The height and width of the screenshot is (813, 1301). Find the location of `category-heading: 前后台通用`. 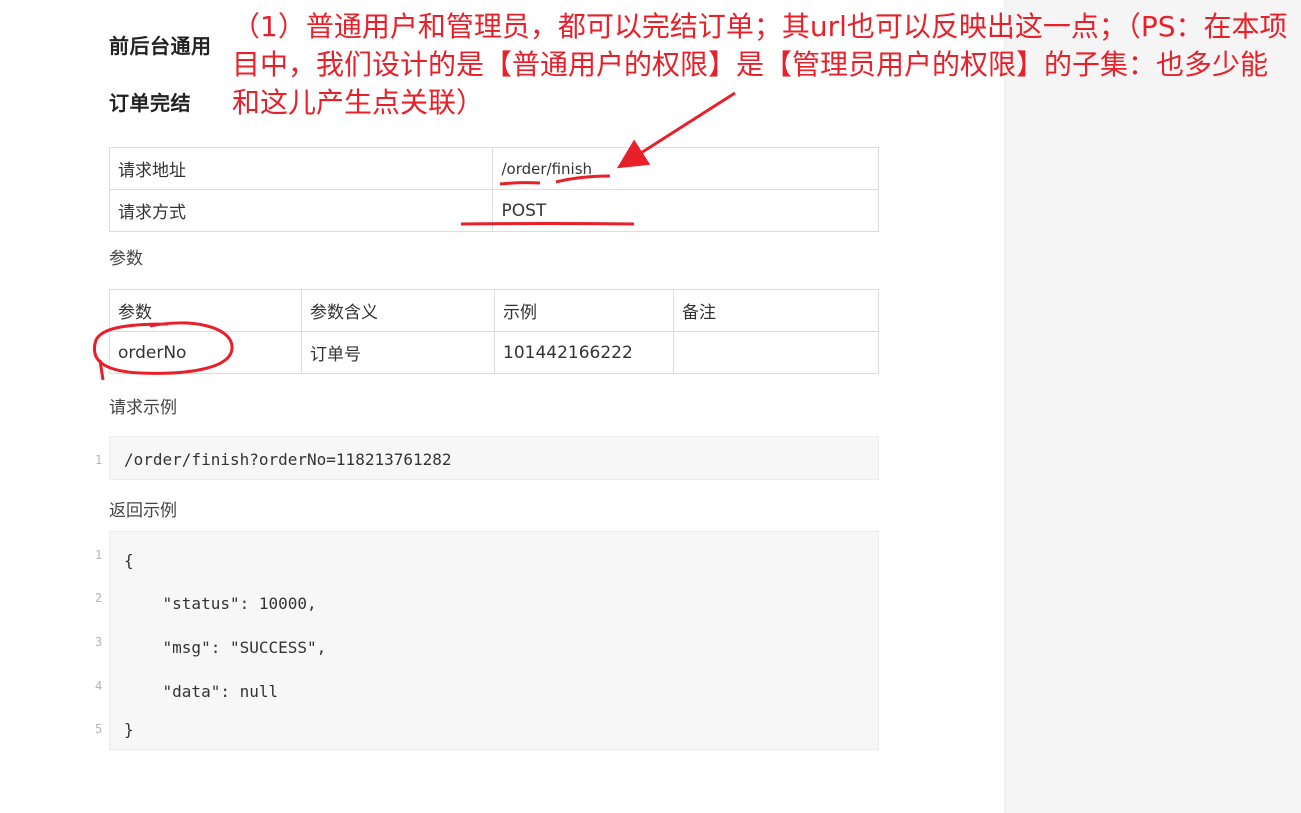

category-heading: 前后台通用 is located at coordinates (160, 46).